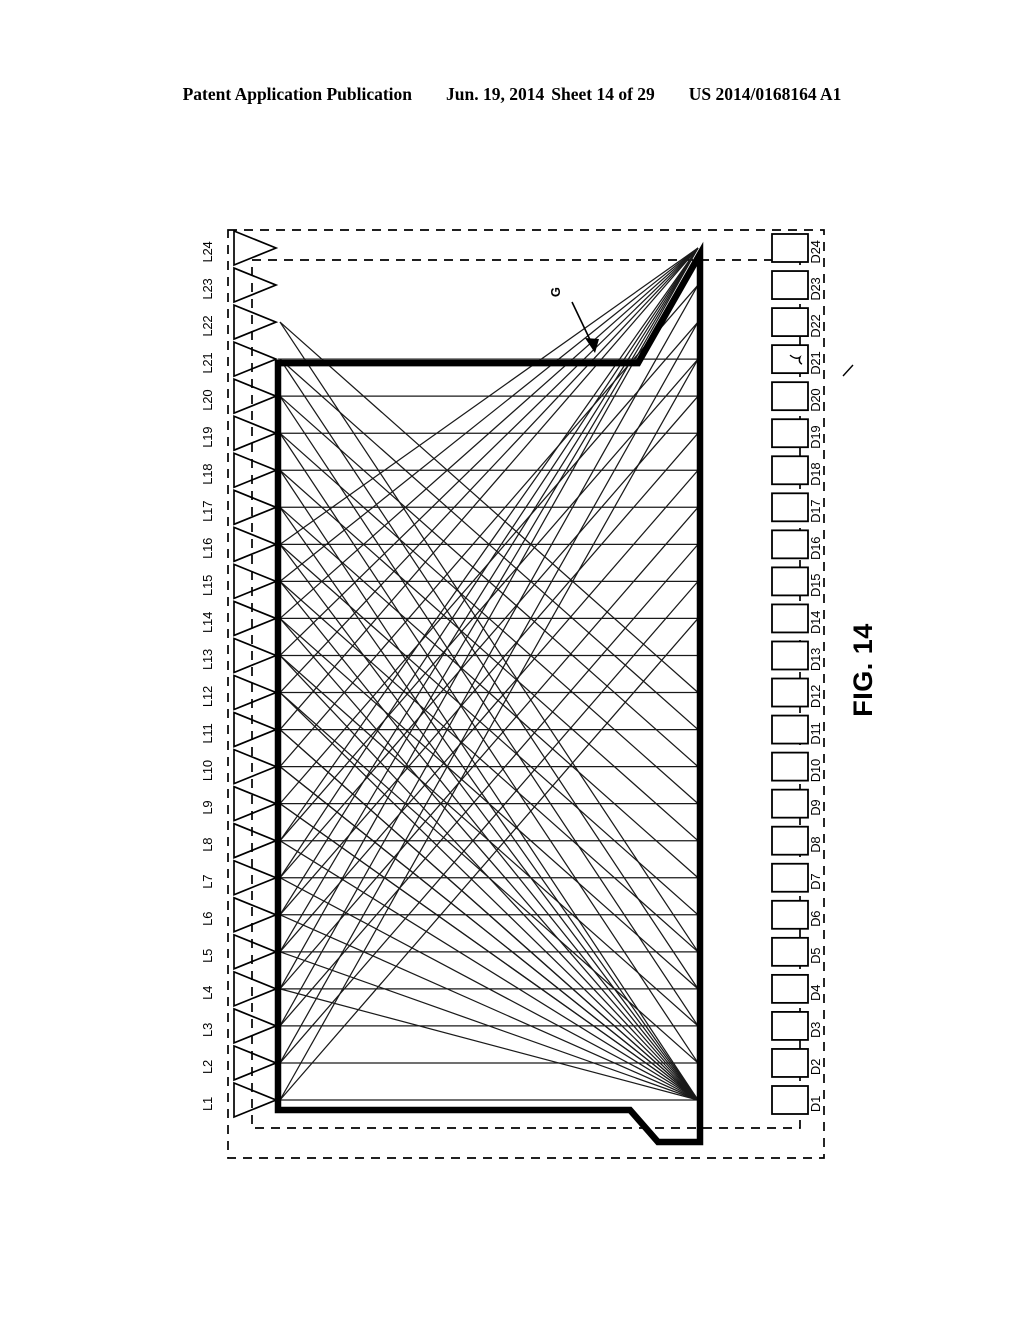  What do you see at coordinates (815, 363) in the screenshot?
I see `right-port-label: D21` at bounding box center [815, 363].